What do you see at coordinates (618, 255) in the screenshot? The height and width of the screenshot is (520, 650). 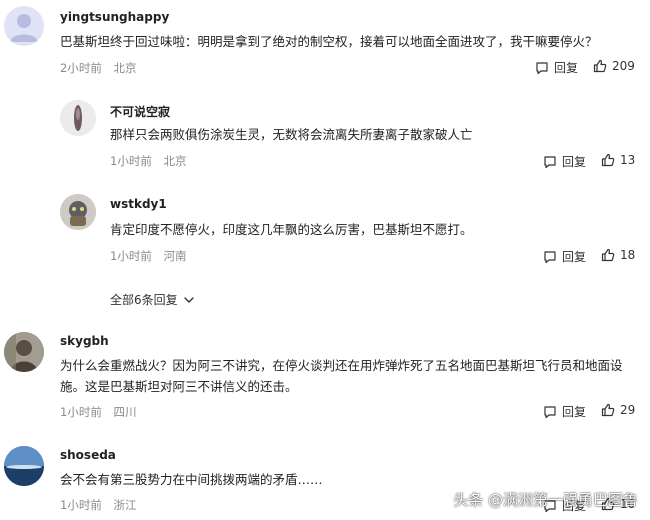 I see `like-button: 18` at bounding box center [618, 255].